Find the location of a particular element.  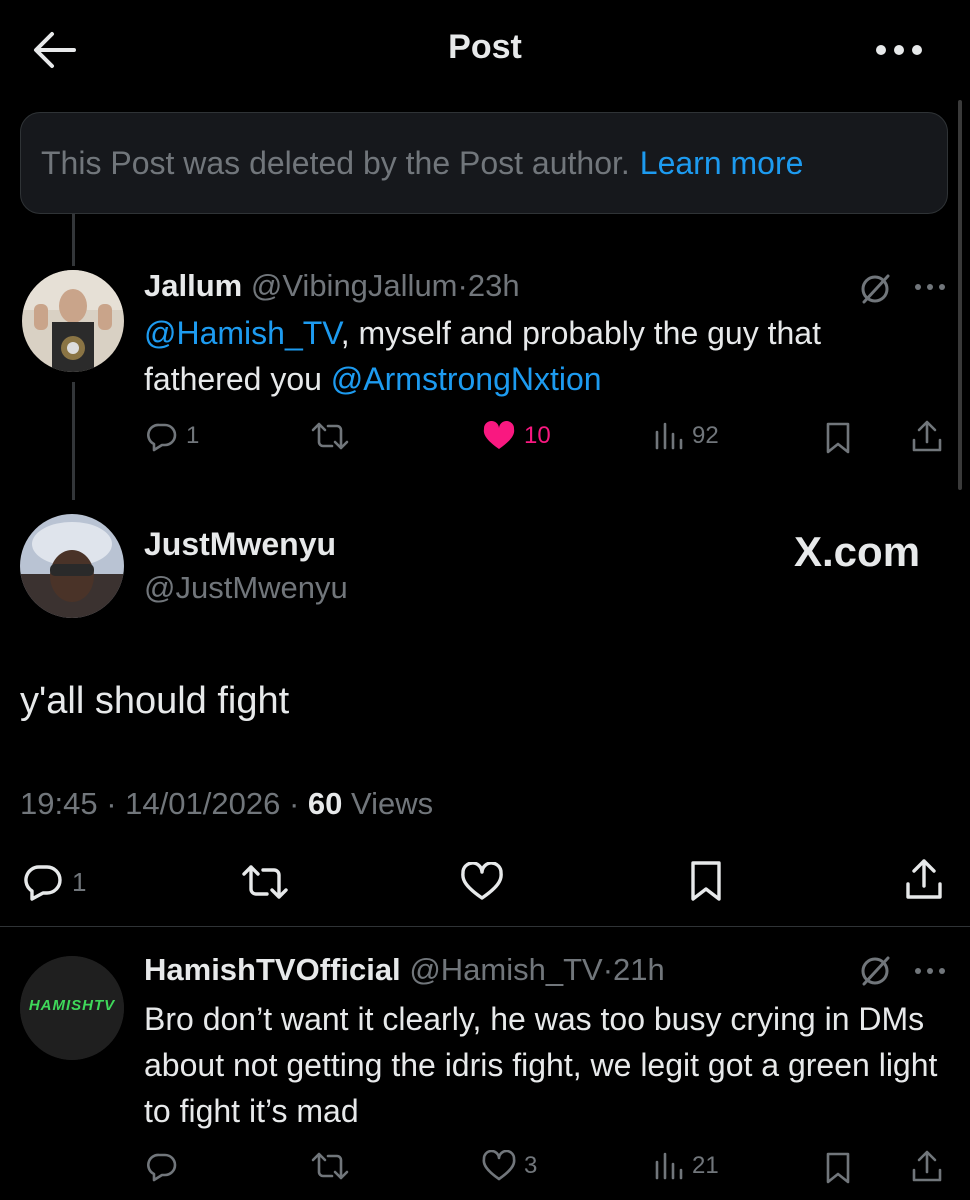

post-date: 14/01/2026 is located at coordinates (203, 803).